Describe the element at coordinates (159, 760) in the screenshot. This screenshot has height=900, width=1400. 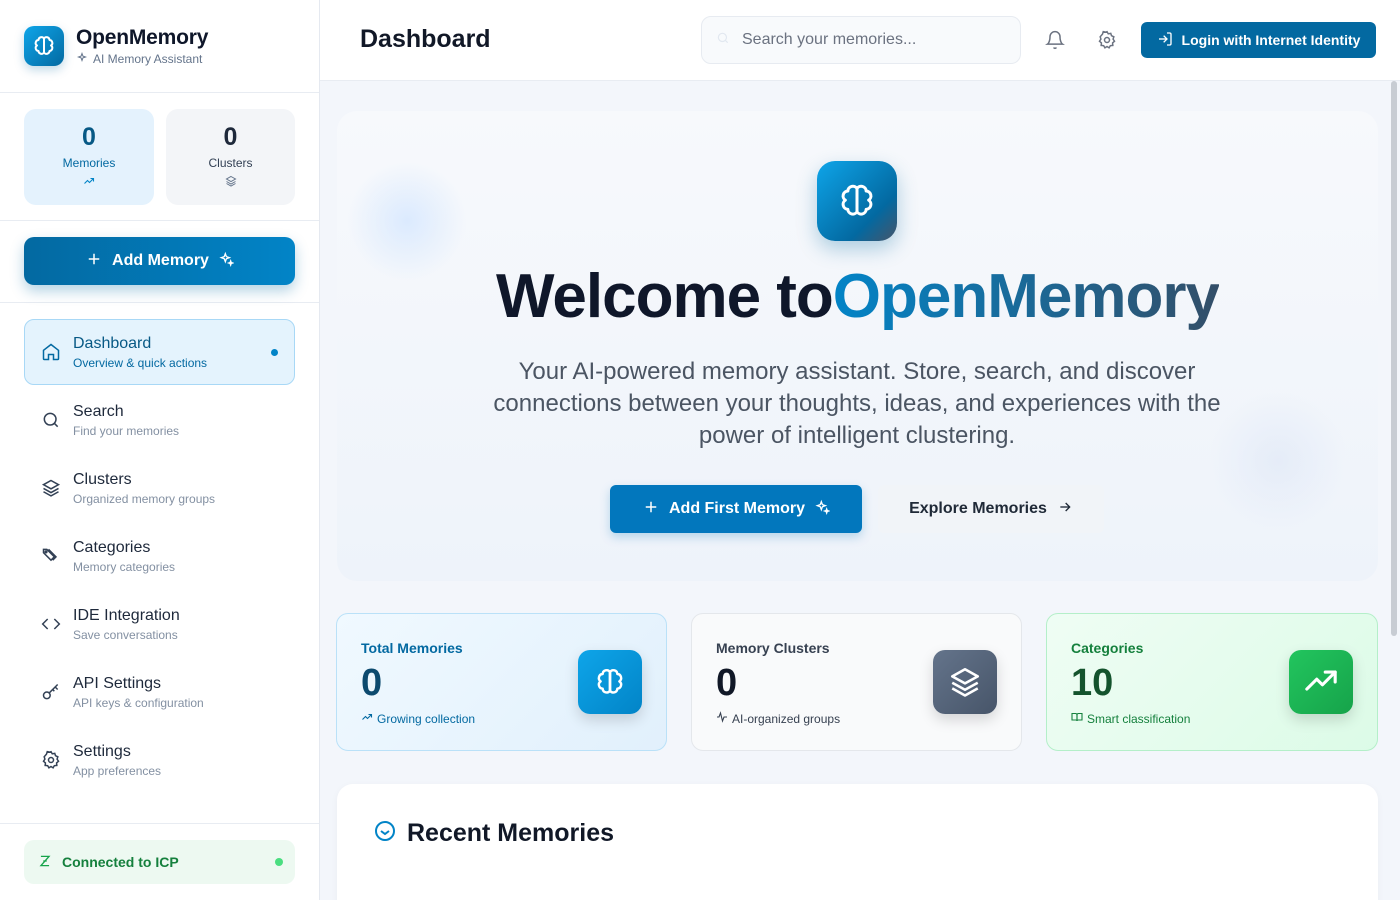
I see `sidebar-item-settings: Settings App preferences` at that location.